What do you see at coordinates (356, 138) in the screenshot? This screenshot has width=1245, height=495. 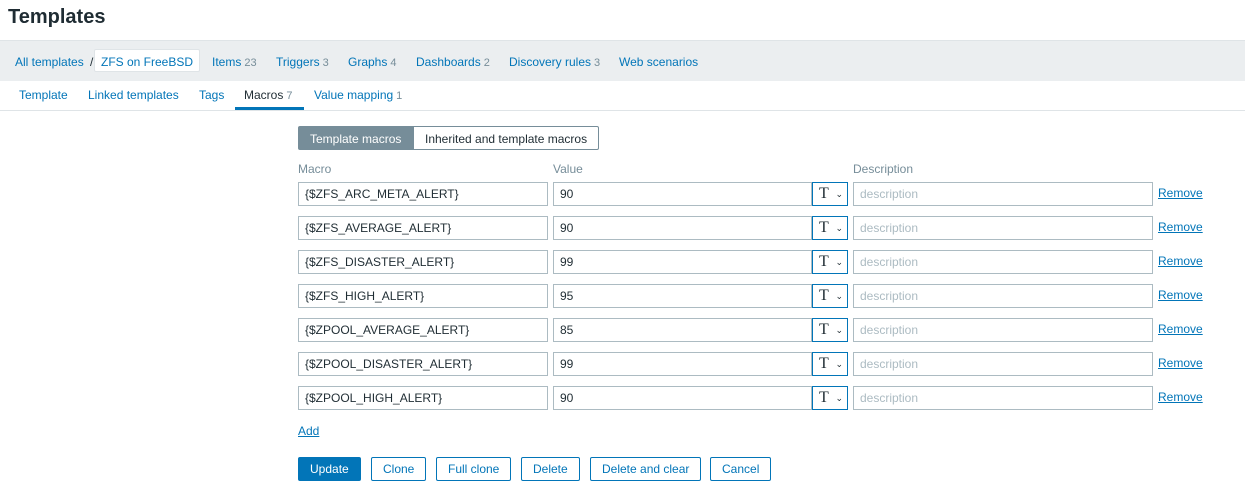 I see `template-macros-toggle: Template macros` at bounding box center [356, 138].